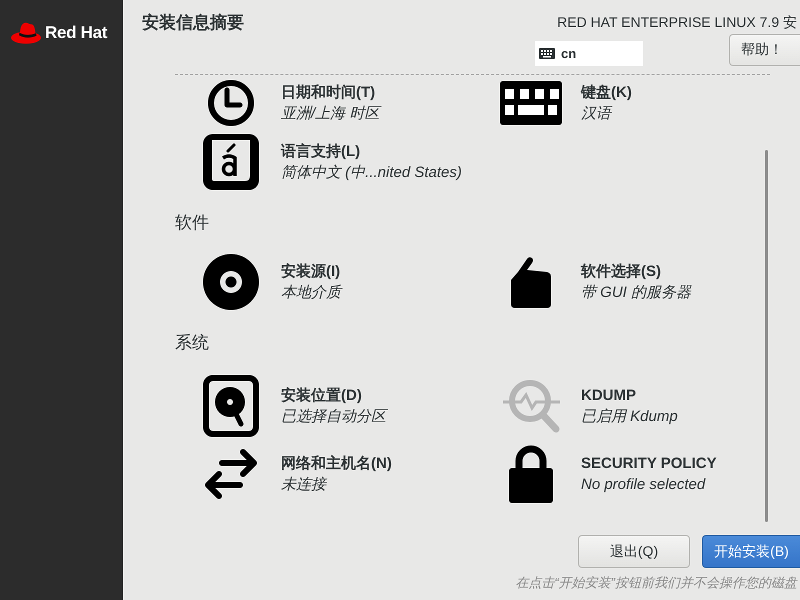  Describe the element at coordinates (231, 103) in the screenshot. I see `clock-icon` at that location.